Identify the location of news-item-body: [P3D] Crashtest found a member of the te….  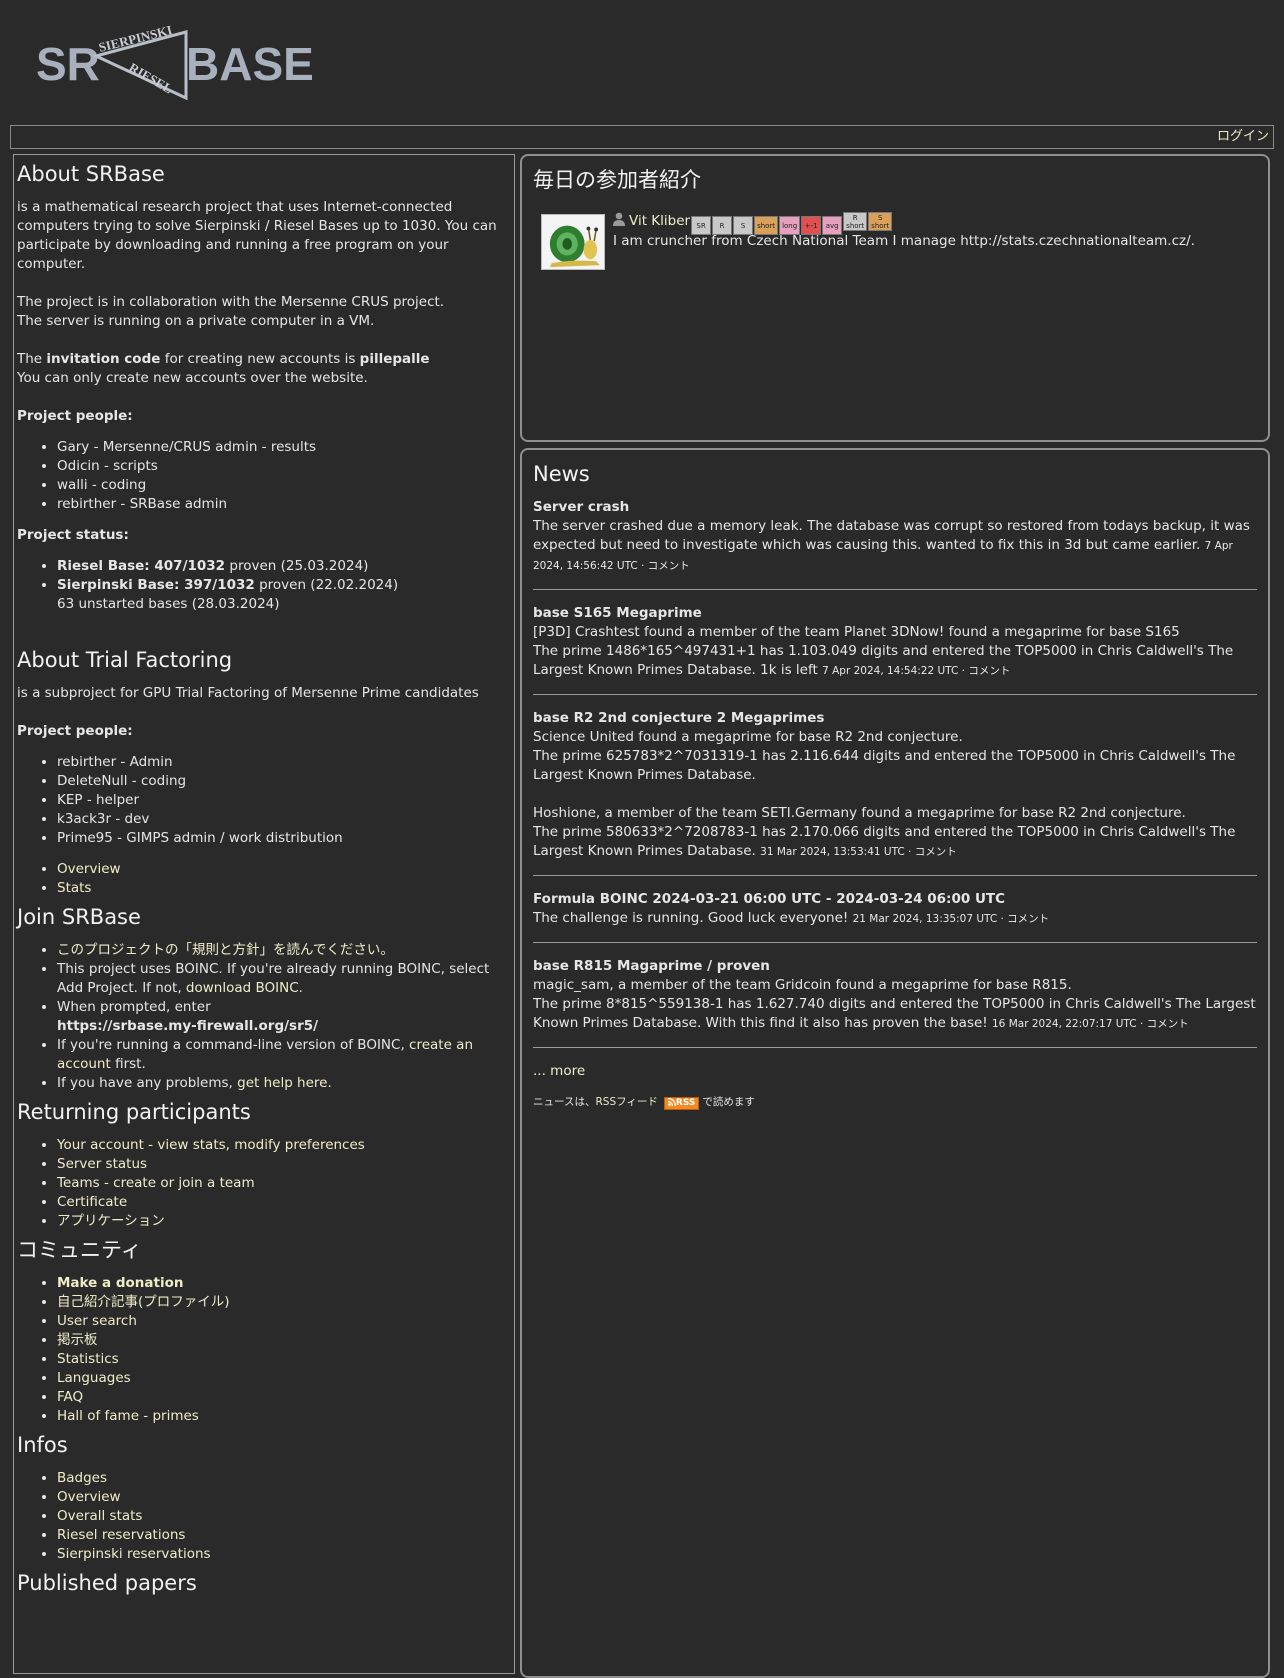
(895, 652).